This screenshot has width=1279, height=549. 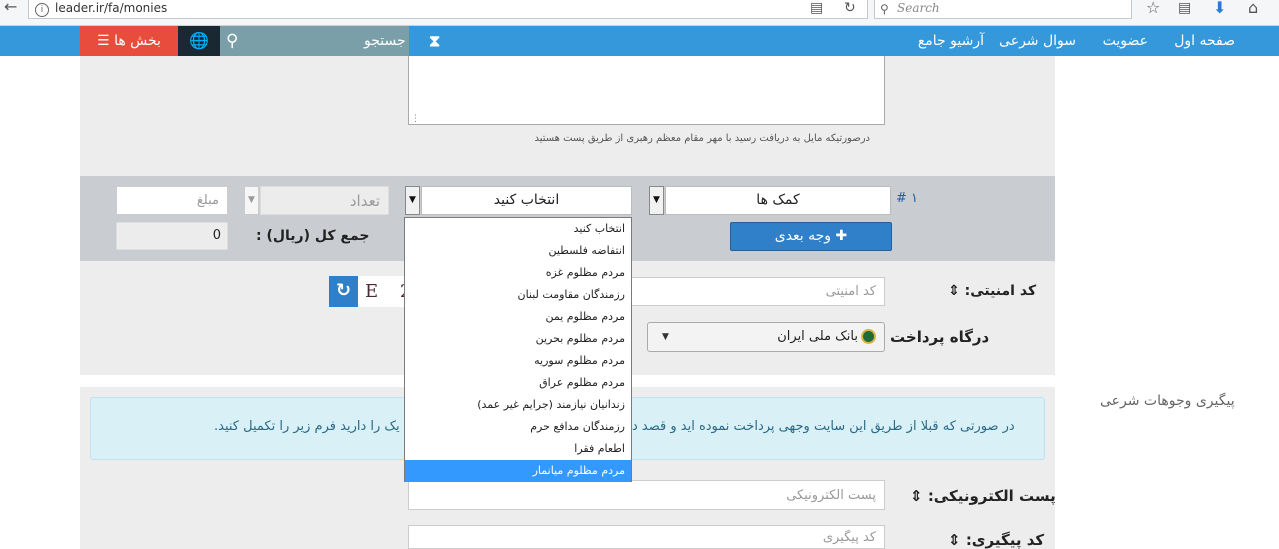 I want to click on nav-link-religious-question: سوال شرعی, so click(x=1037, y=41).